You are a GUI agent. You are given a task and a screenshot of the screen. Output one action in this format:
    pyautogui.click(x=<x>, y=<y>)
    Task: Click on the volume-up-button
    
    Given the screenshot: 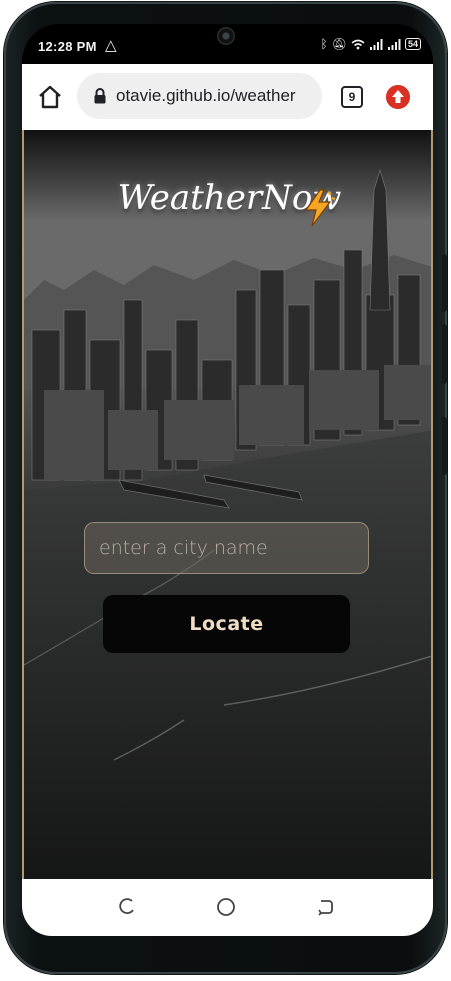 What is the action you would take?
    pyautogui.click(x=444, y=283)
    